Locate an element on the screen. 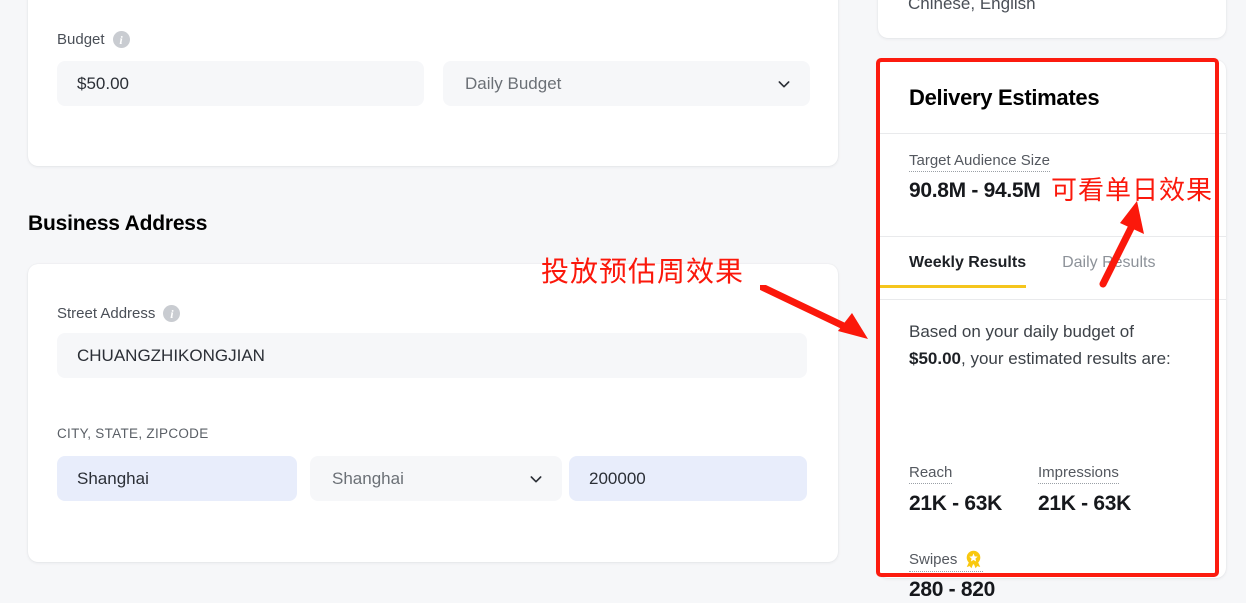  budget-label-row: Budget i is located at coordinates (93, 39).